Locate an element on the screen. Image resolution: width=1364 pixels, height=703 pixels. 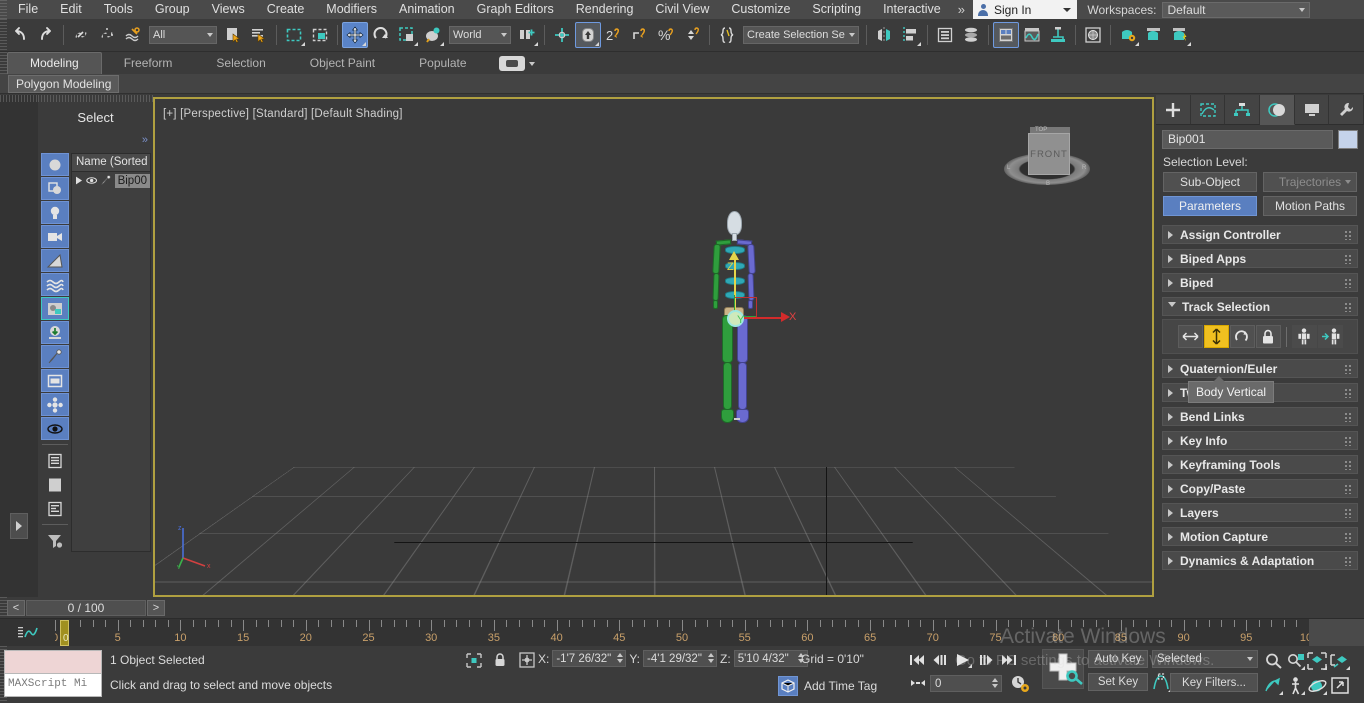
utilities-tab is located at coordinates (1346, 110).